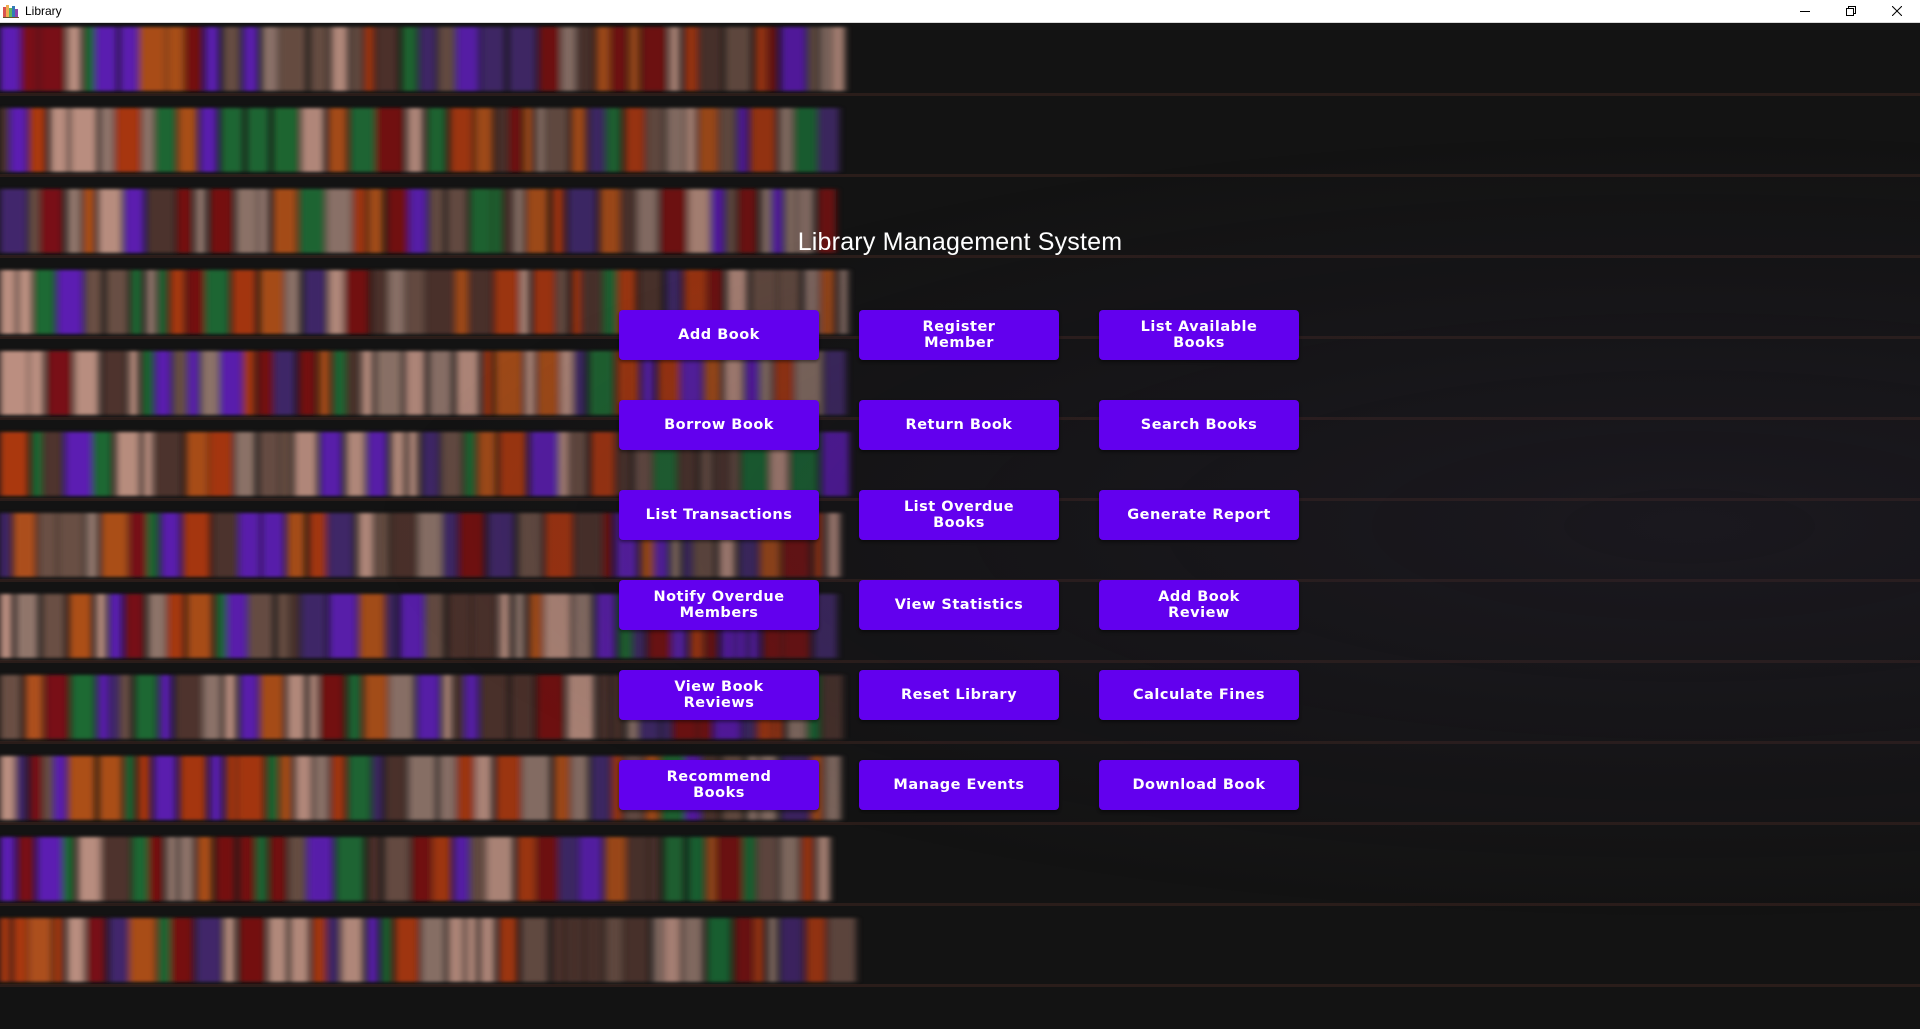  What do you see at coordinates (1805, 11) in the screenshot?
I see `minimize-button` at bounding box center [1805, 11].